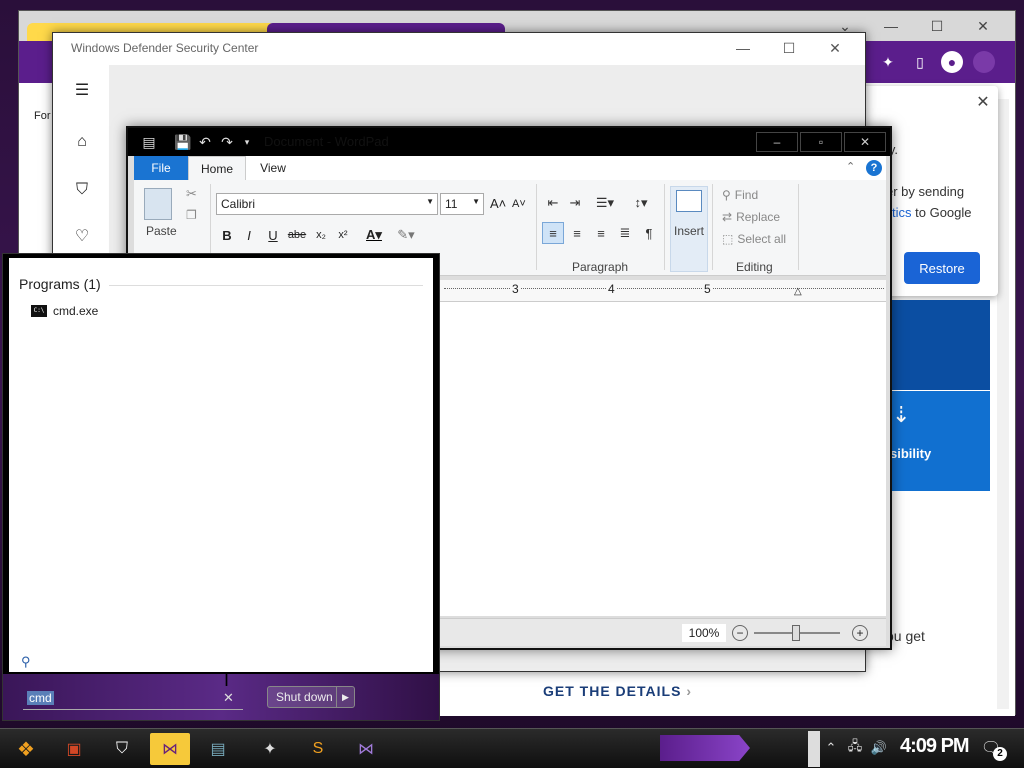  I want to click on increase-indent-icon: ⇥, so click(575, 203).